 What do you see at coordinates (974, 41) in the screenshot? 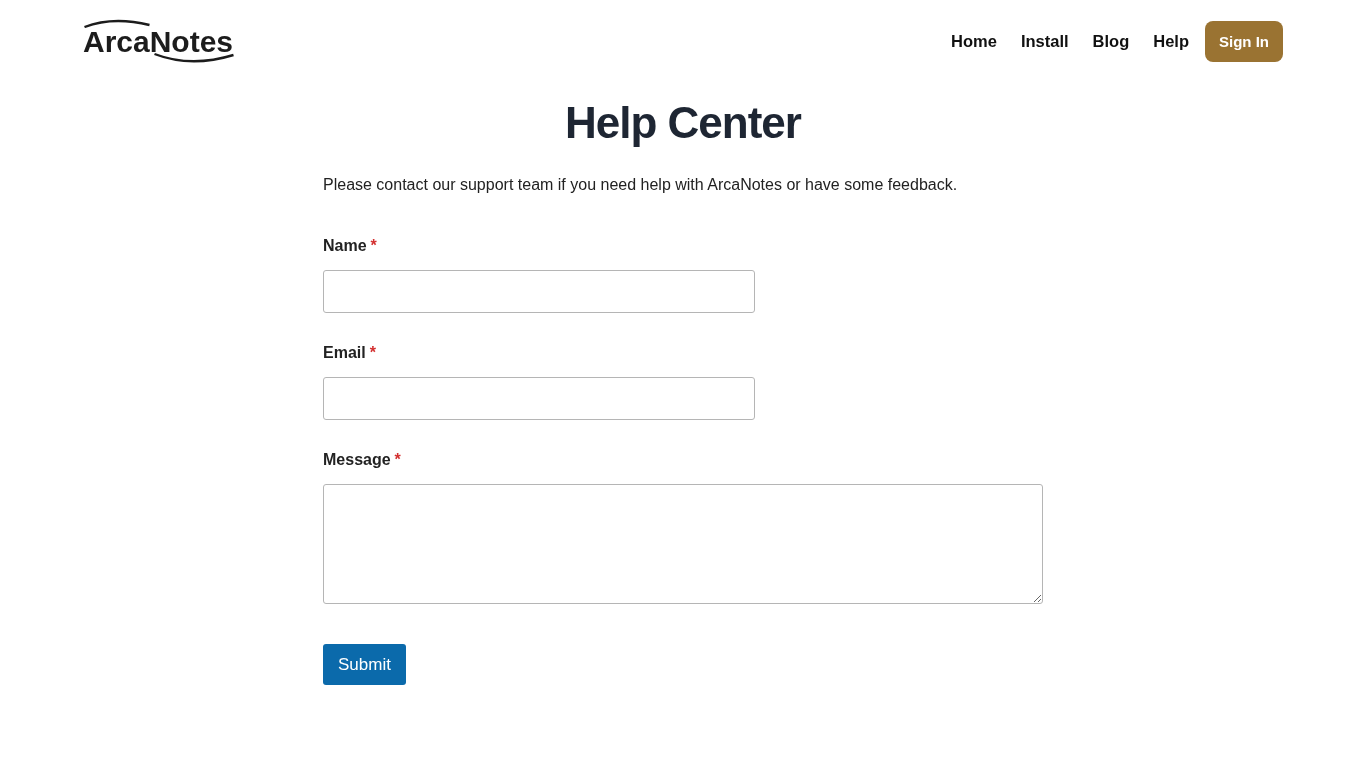
I see `nav-link: Home` at bounding box center [974, 41].